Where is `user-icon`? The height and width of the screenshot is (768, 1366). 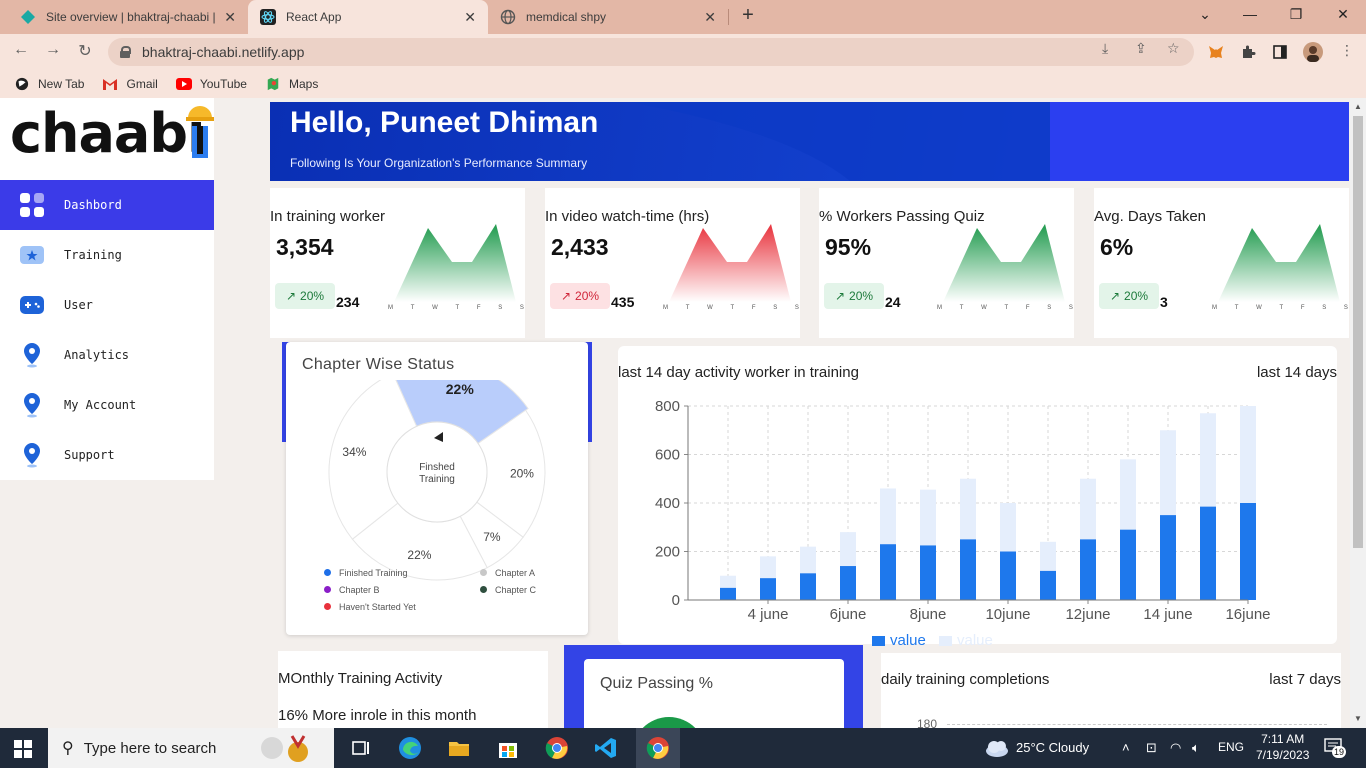 user-icon is located at coordinates (32, 305).